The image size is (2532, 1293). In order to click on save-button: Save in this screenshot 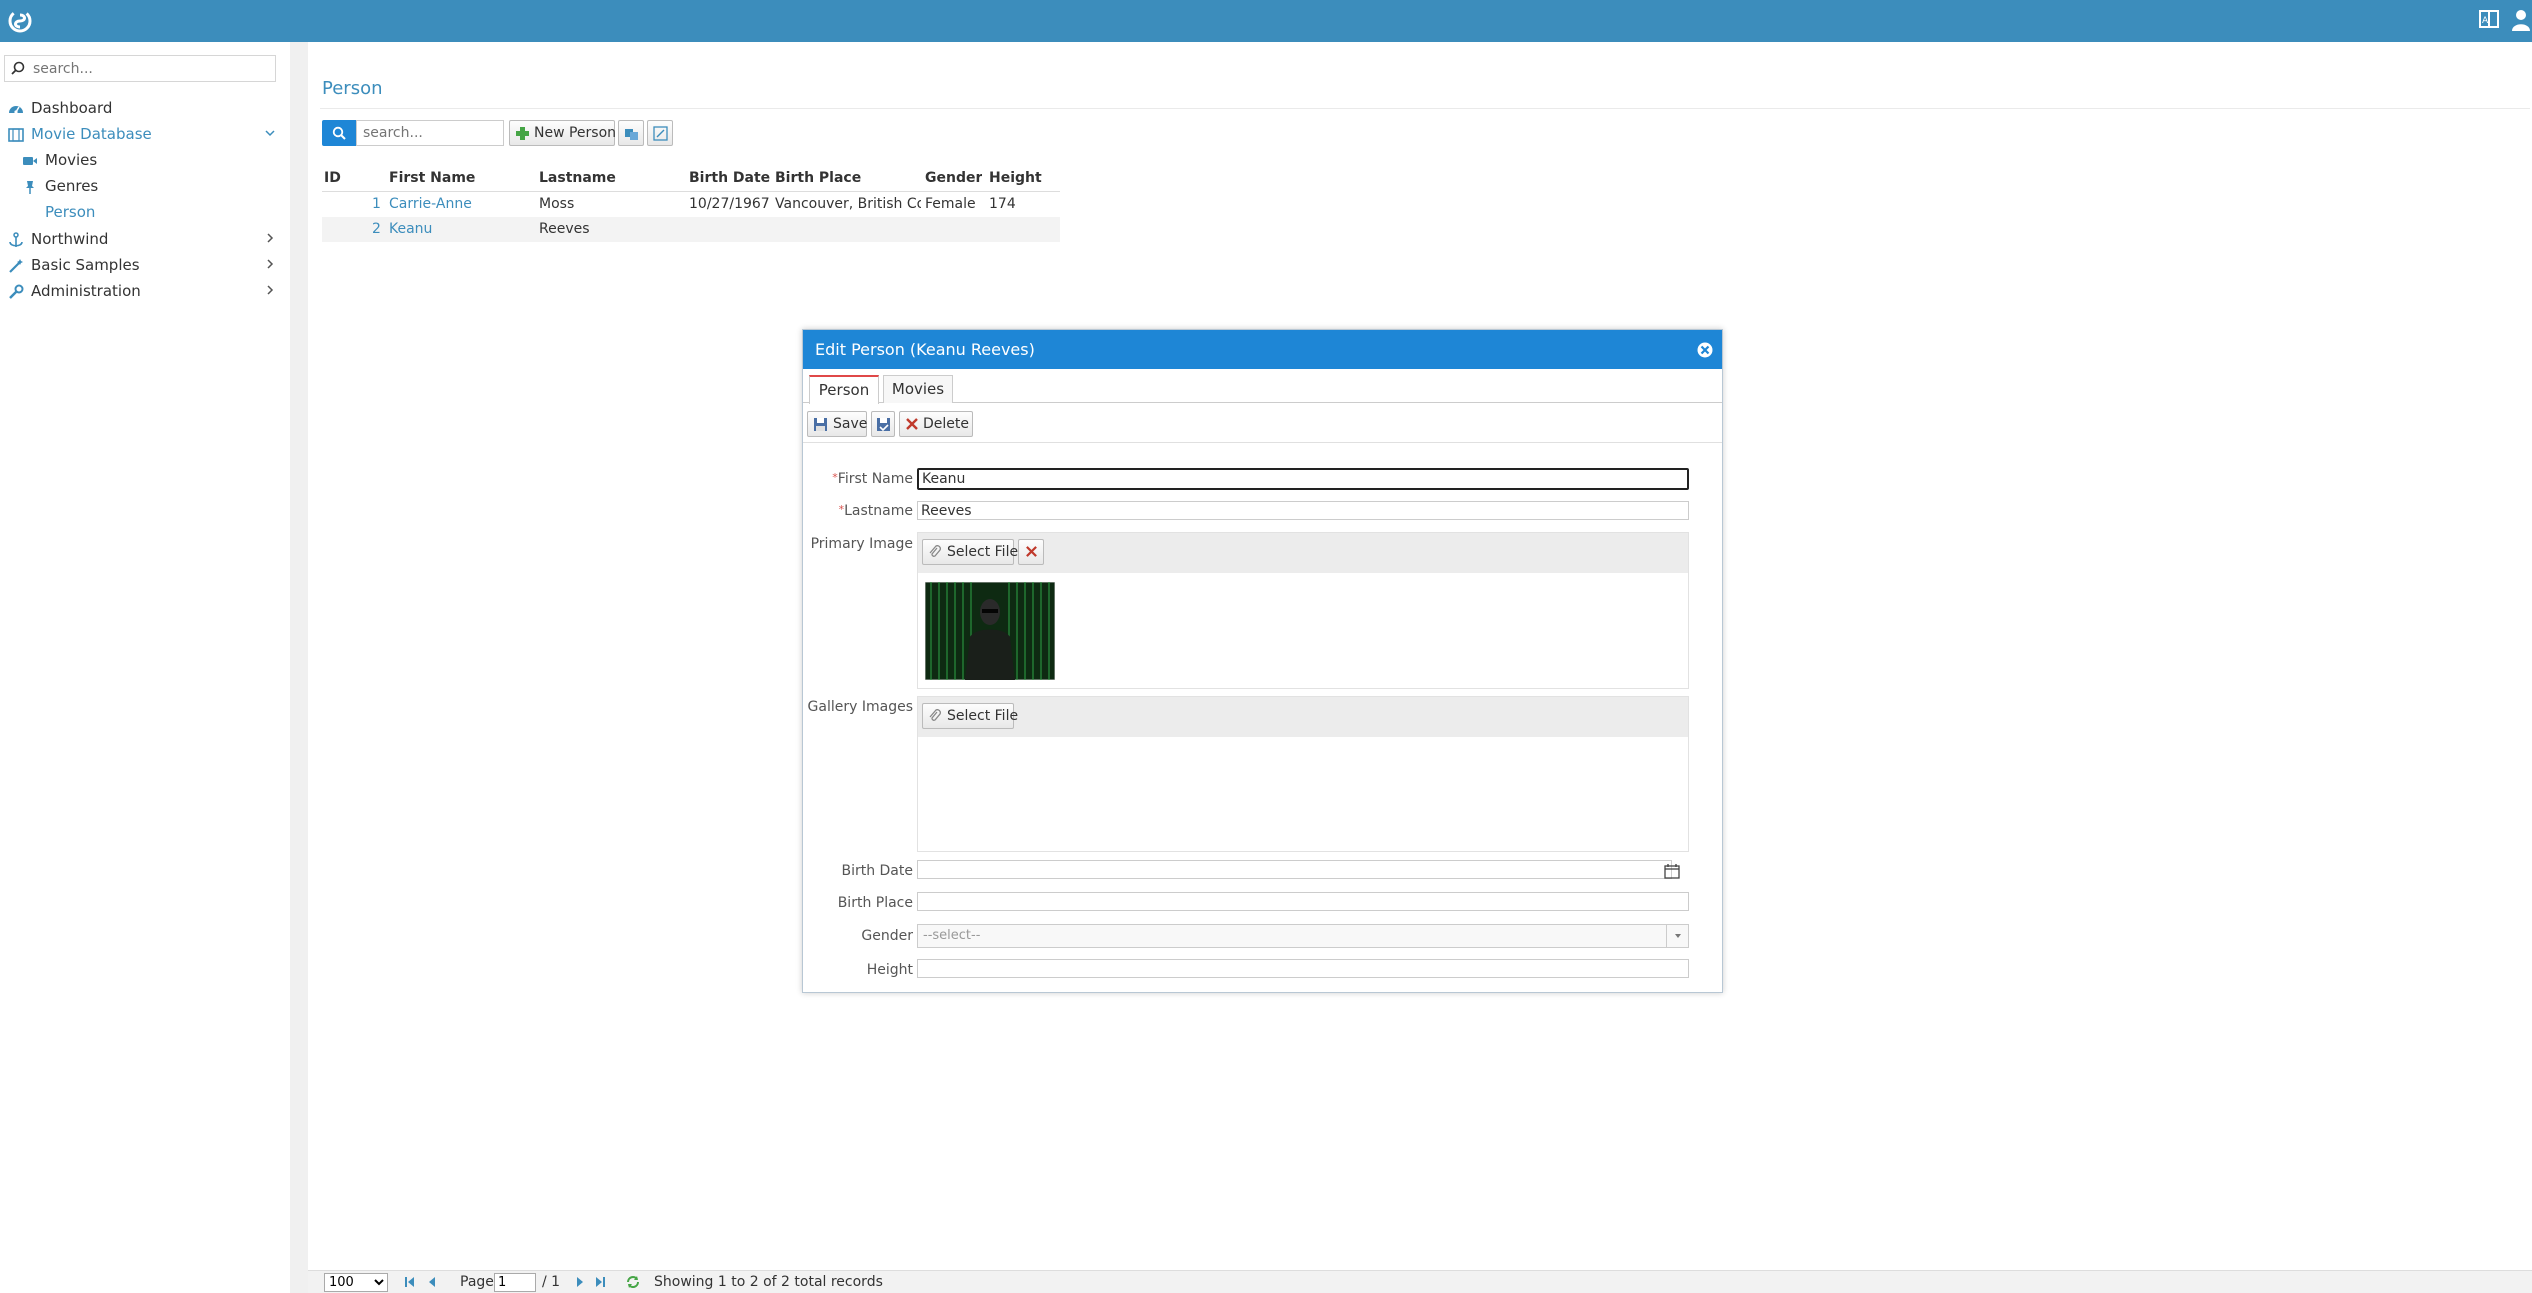, I will do `click(837, 424)`.